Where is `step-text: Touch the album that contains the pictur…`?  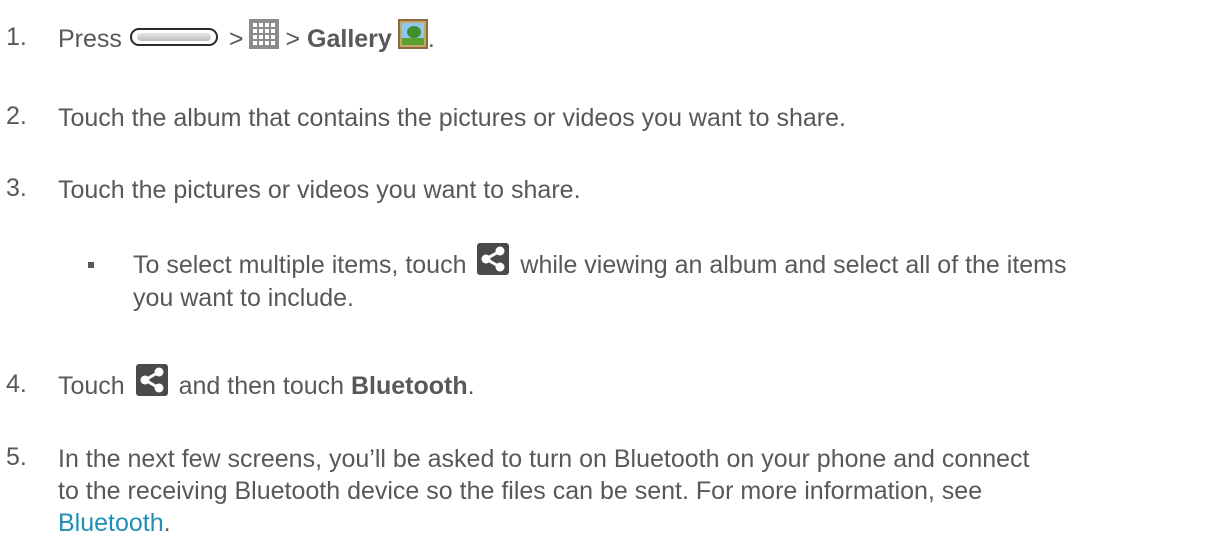 step-text: Touch the album that contains the pictur… is located at coordinates (452, 118).